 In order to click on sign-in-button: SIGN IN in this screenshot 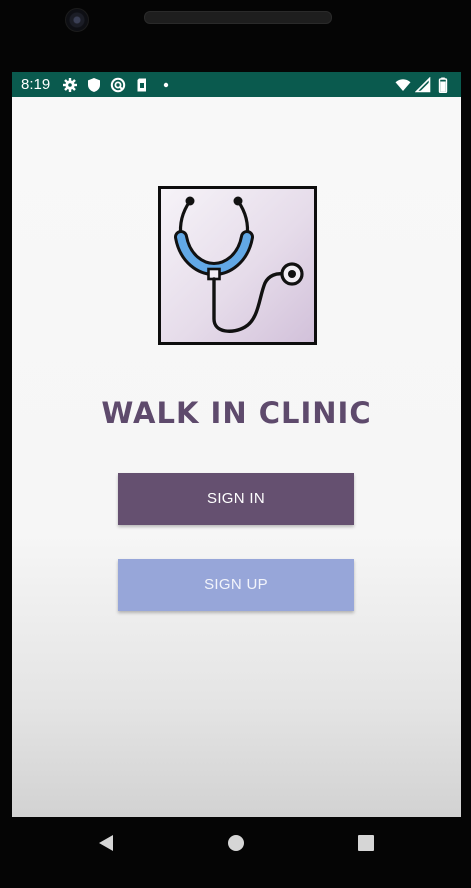, I will do `click(236, 499)`.